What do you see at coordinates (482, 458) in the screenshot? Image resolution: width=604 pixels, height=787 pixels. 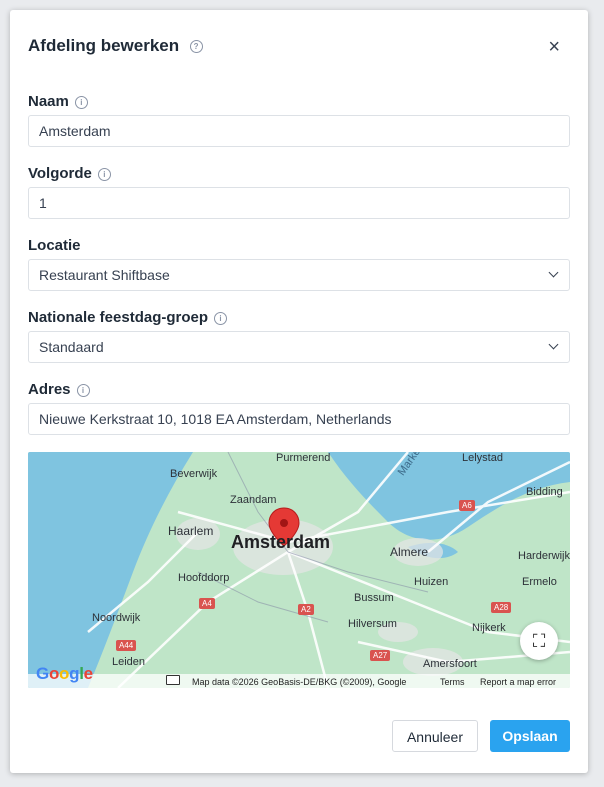 I see `map-label-lelystad: Lelystad` at bounding box center [482, 458].